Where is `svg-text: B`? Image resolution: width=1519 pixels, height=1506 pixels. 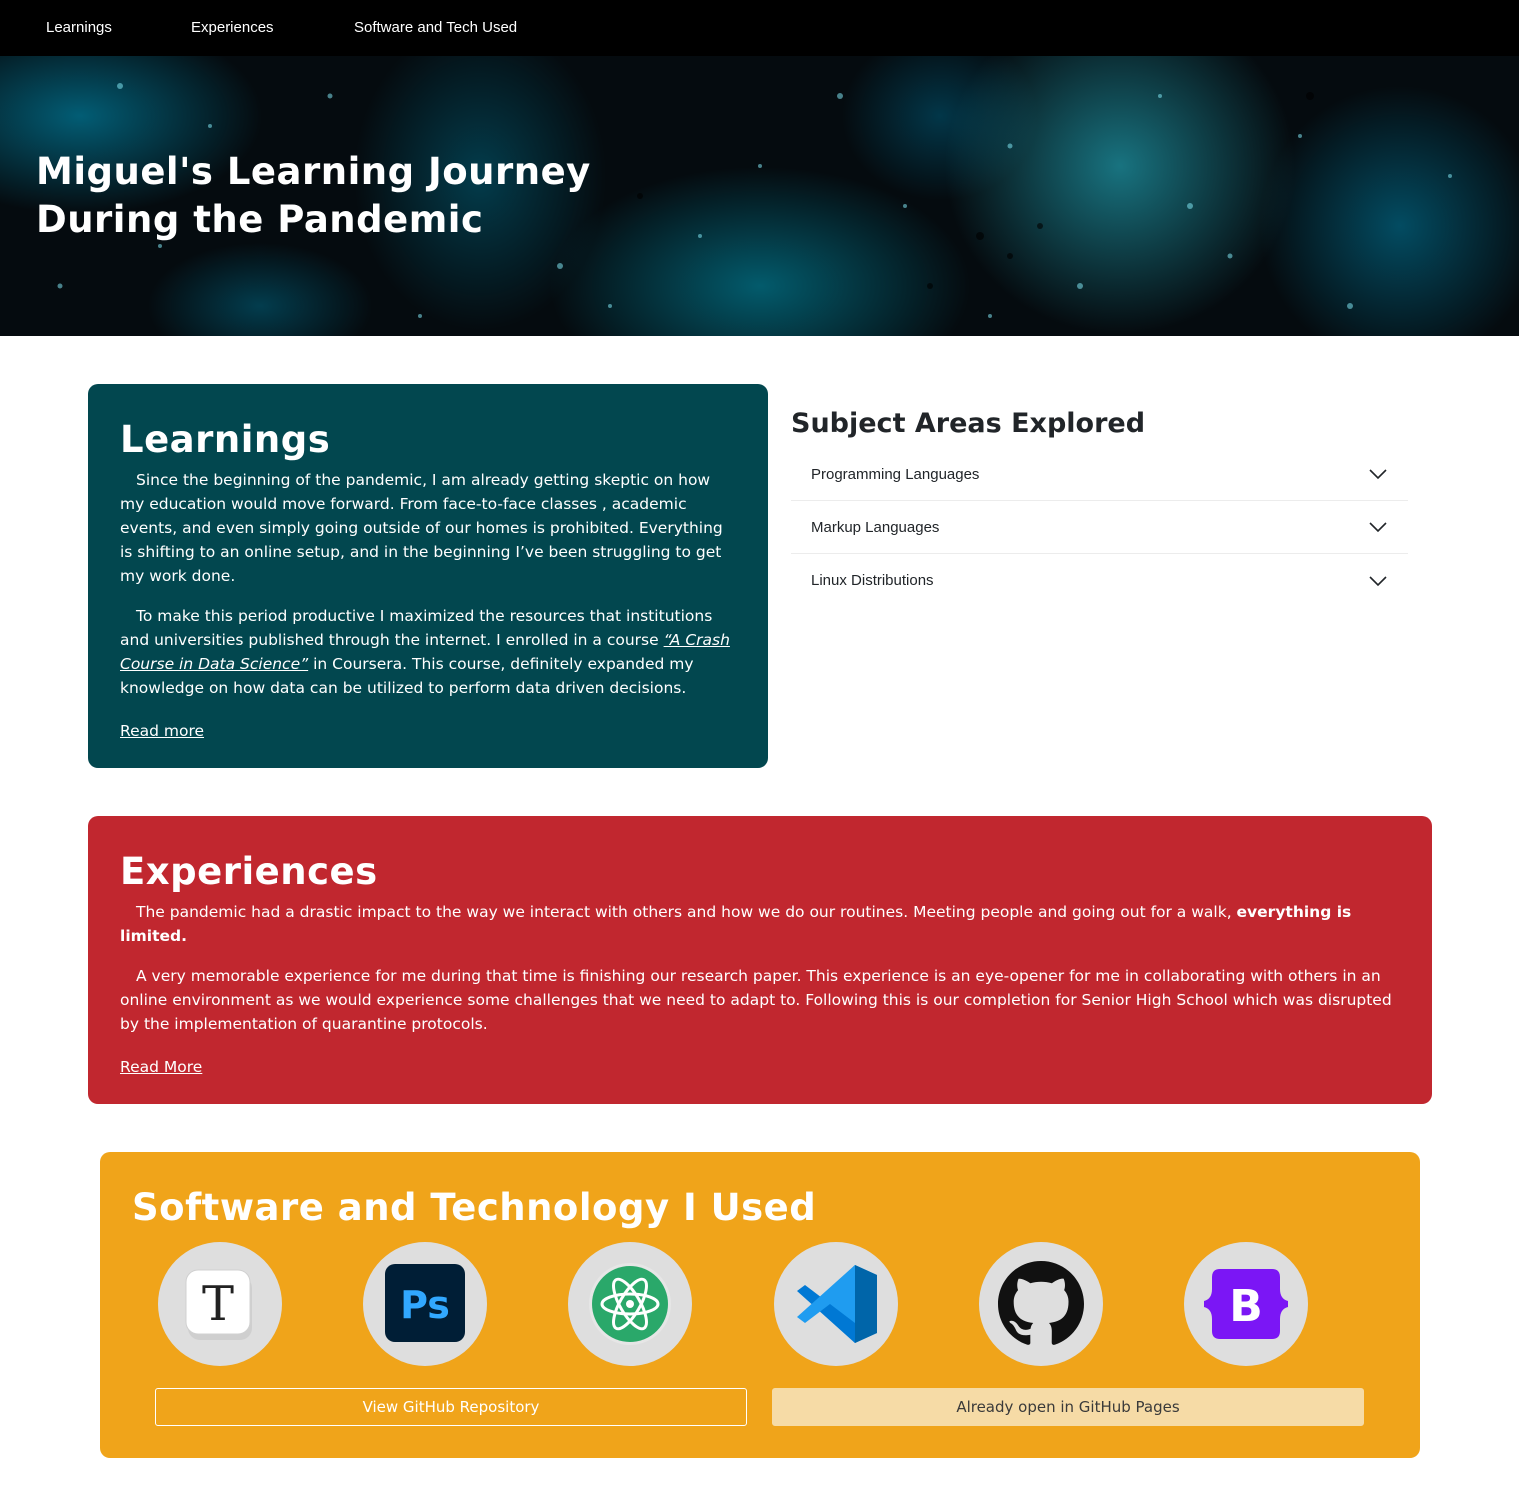 svg-text: B is located at coordinates (1246, 1306).